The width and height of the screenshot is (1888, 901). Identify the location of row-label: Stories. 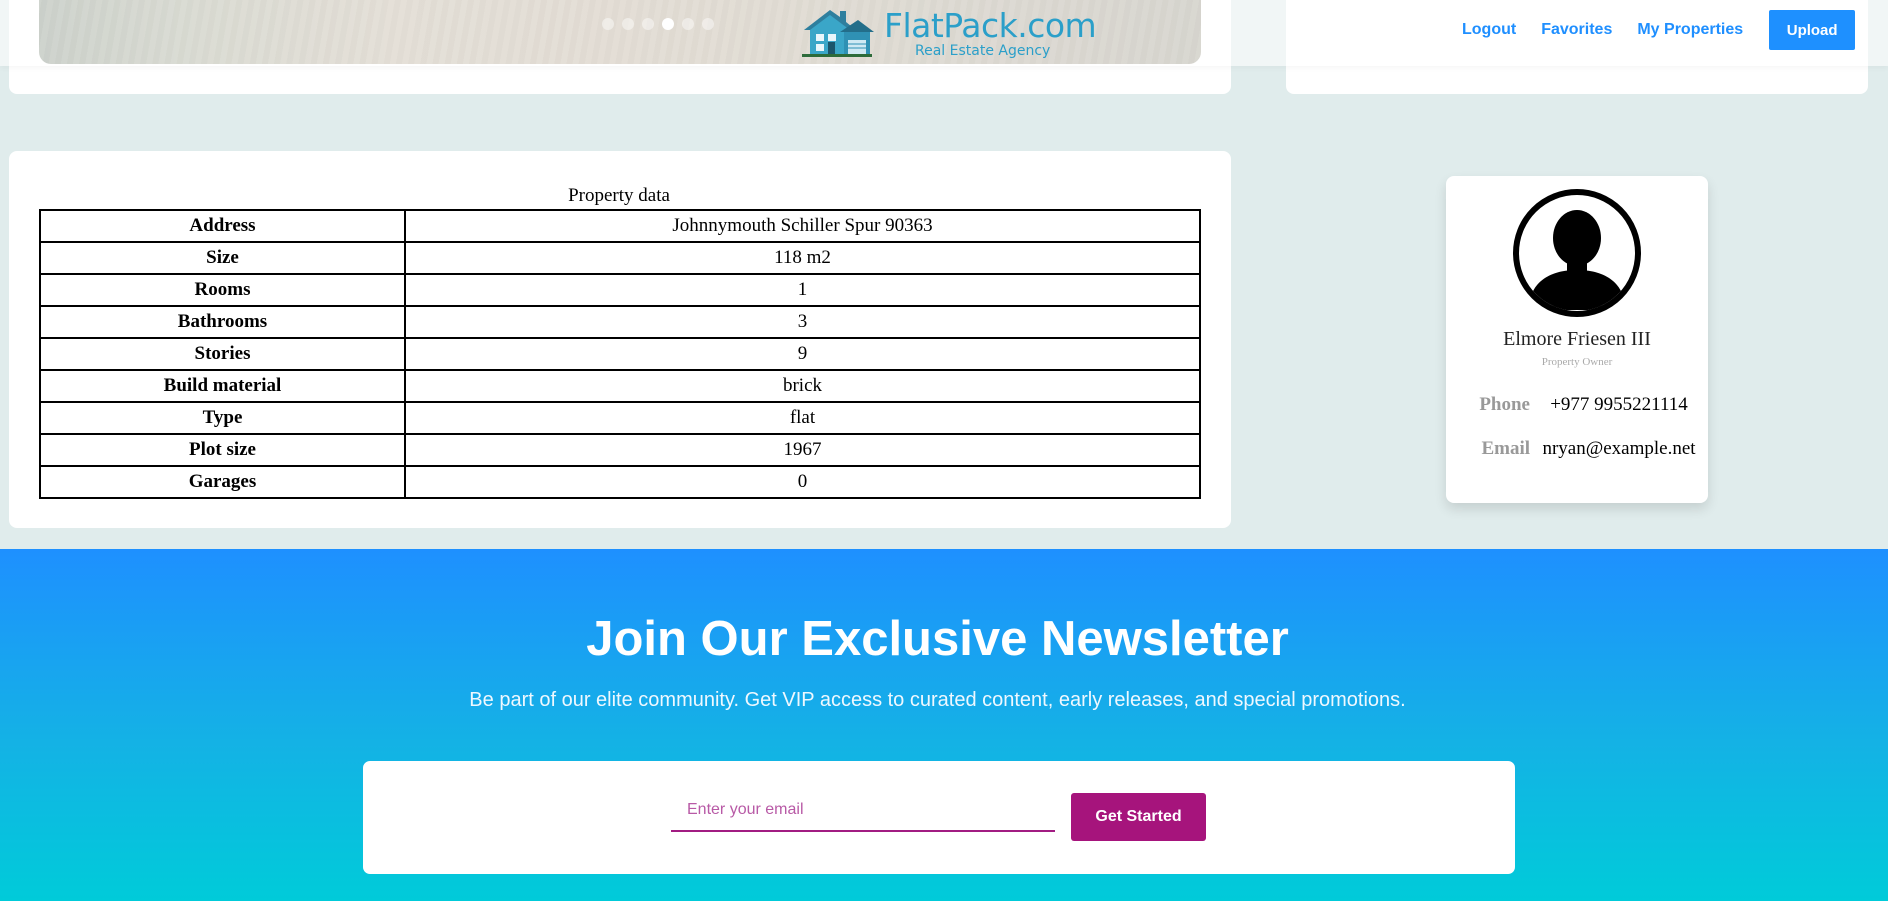
(222, 354).